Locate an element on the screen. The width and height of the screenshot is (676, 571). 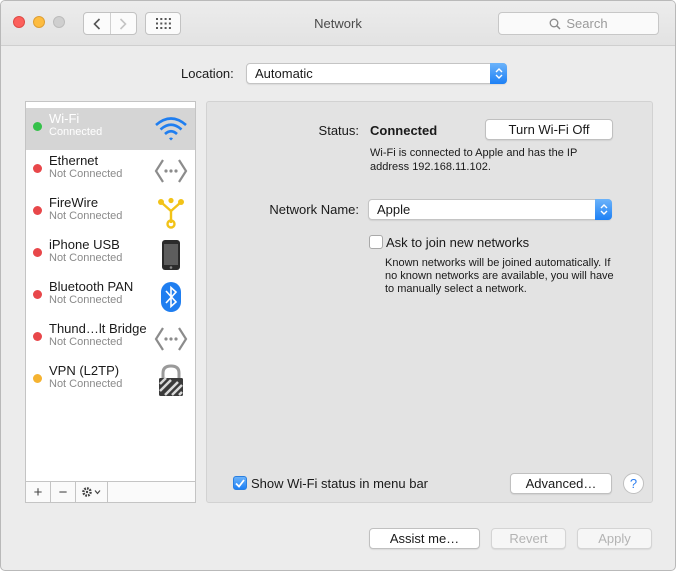
network-name-label: Network Name: is located at coordinates (314, 209).